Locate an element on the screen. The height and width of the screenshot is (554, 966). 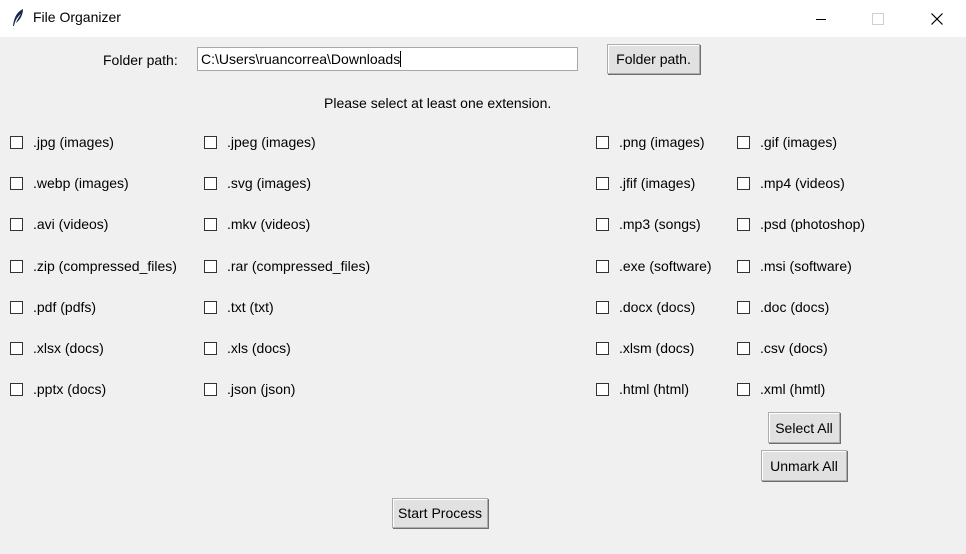
checkbox-xlsm: .xlsm (docs) is located at coordinates (645, 348).